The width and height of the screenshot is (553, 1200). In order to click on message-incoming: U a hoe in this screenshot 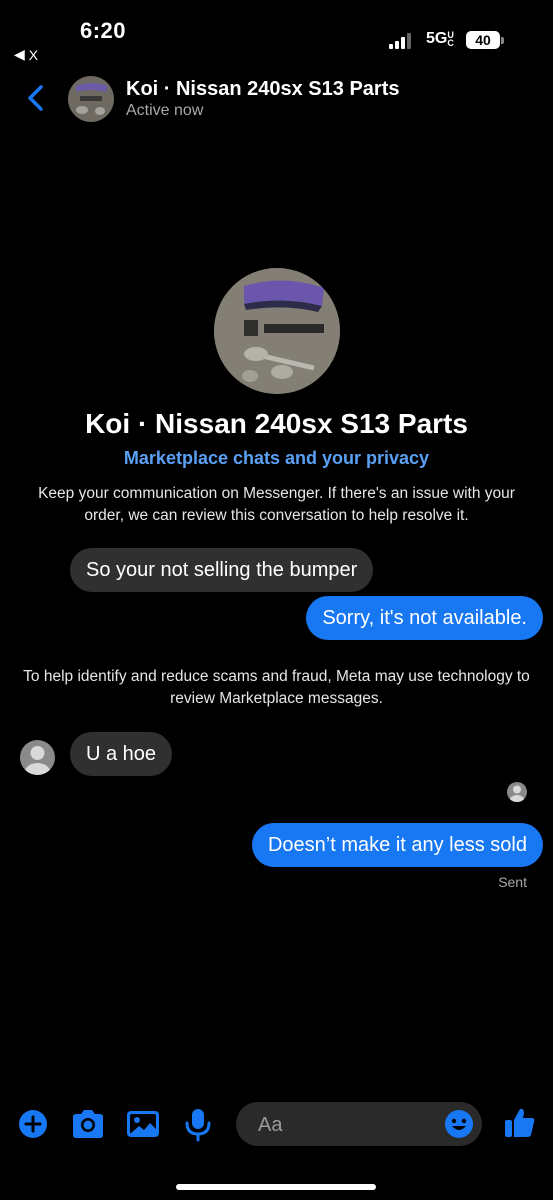, I will do `click(121, 754)`.